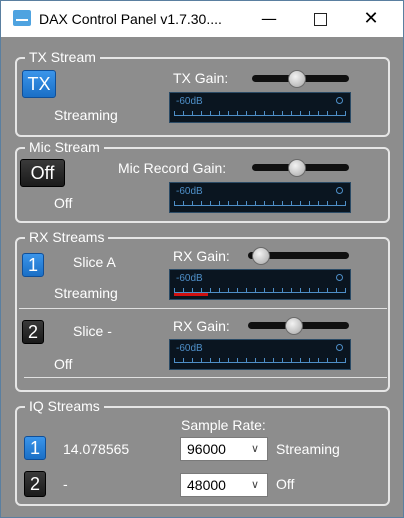 The height and width of the screenshot is (518, 404). What do you see at coordinates (298, 256) in the screenshot?
I see `rx-stream-1-gain-slider` at bounding box center [298, 256].